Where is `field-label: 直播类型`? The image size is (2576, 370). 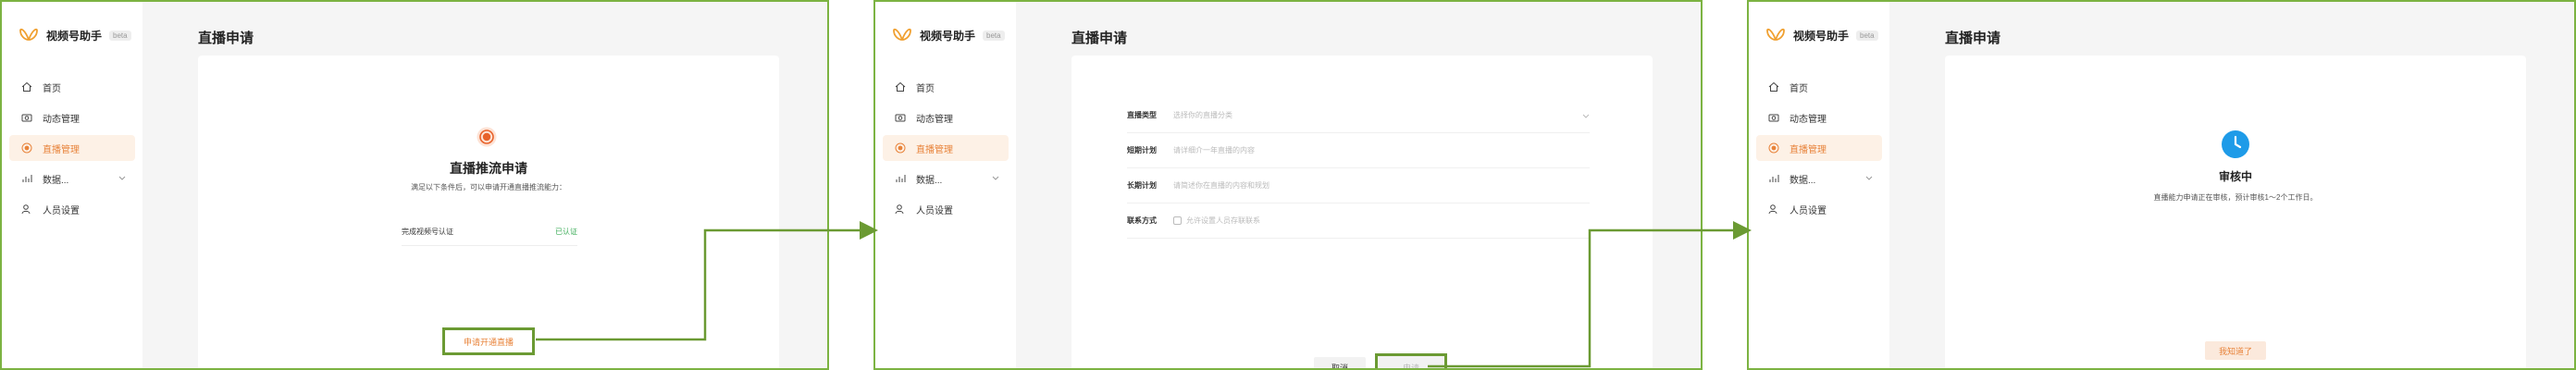 field-label: 直播类型 is located at coordinates (1142, 115).